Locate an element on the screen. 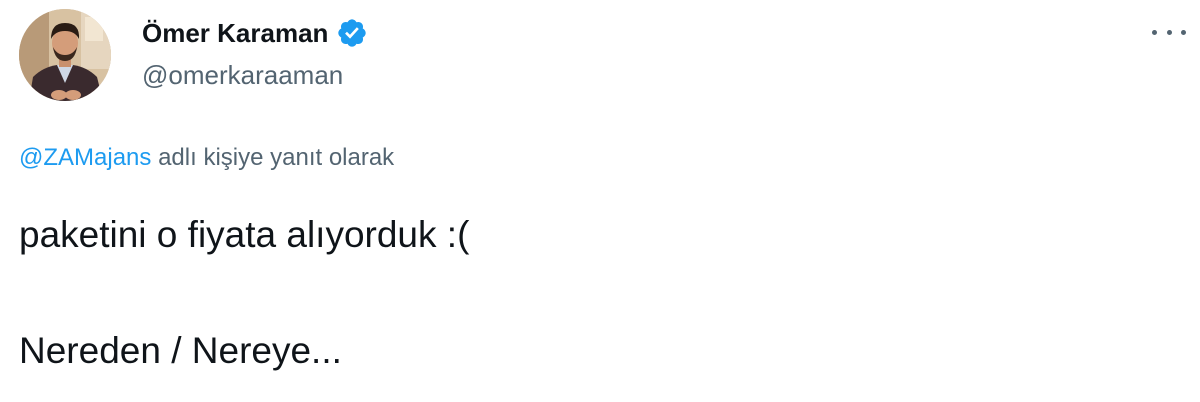 The image size is (1200, 402). verified-badge-icon is located at coordinates (352, 33).